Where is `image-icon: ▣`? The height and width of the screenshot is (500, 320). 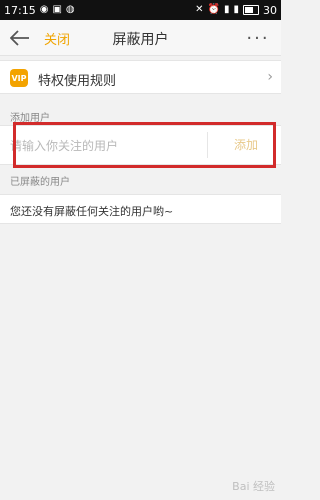
image-icon: ▣ is located at coordinates (57, 9).